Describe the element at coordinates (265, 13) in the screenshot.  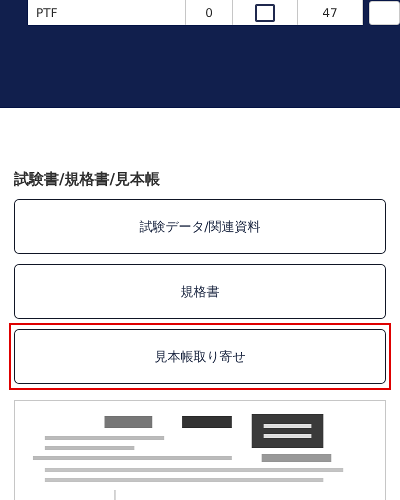
I see `checkbox` at that location.